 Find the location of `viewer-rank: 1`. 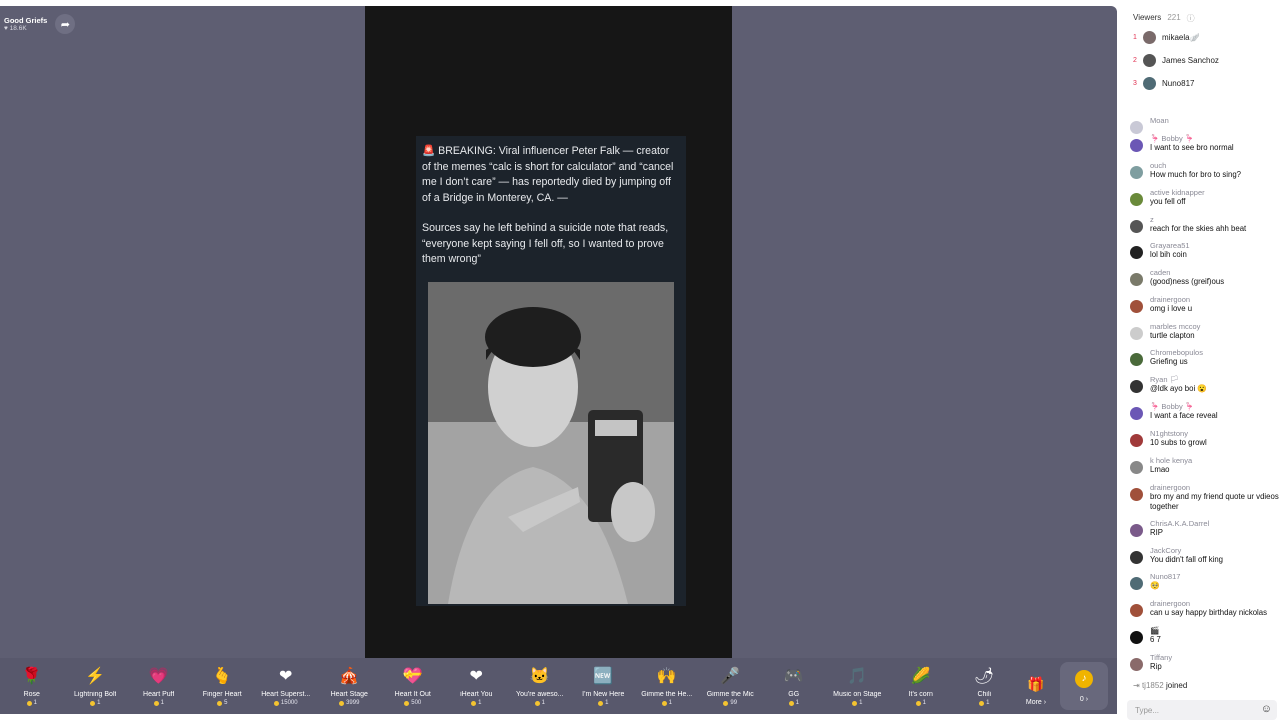

viewer-rank: 1 is located at coordinates (1135, 37).